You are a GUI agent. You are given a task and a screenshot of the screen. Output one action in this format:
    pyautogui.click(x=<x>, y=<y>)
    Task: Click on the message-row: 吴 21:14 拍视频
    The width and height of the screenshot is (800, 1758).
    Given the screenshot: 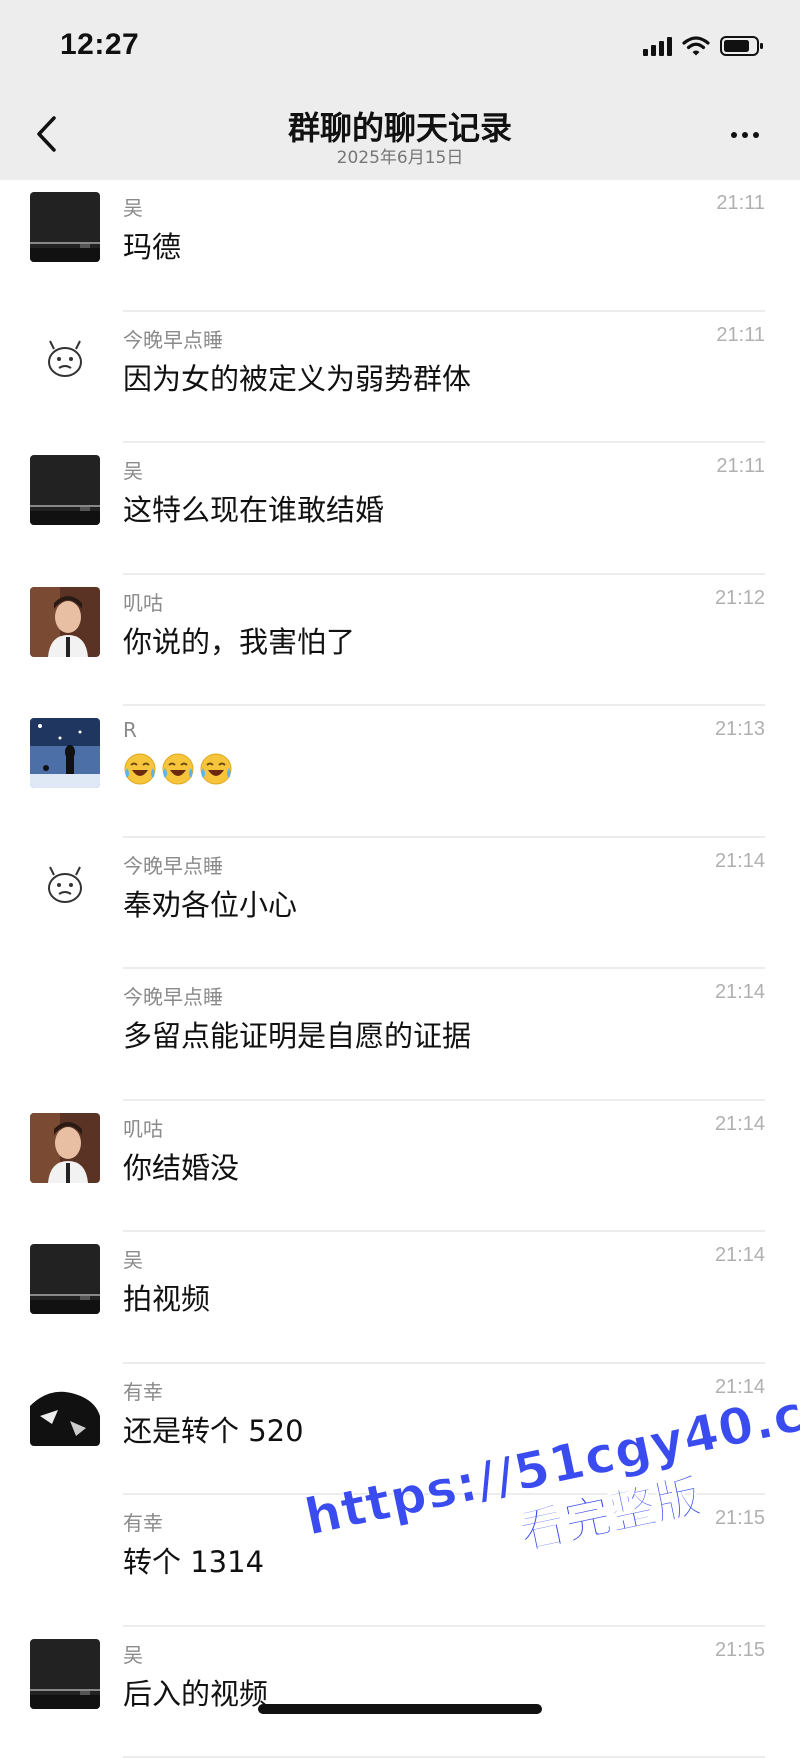 What is the action you would take?
    pyautogui.click(x=400, y=1298)
    